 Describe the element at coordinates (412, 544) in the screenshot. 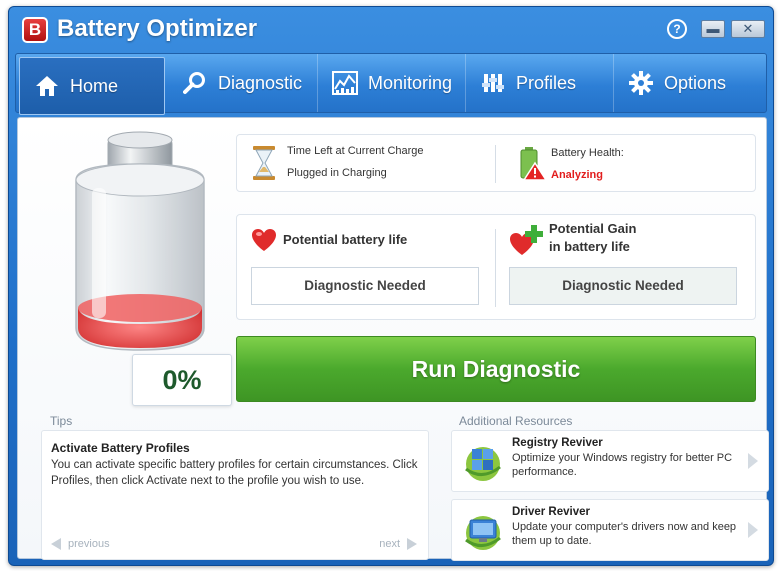

I see `arrow-right-icon` at that location.